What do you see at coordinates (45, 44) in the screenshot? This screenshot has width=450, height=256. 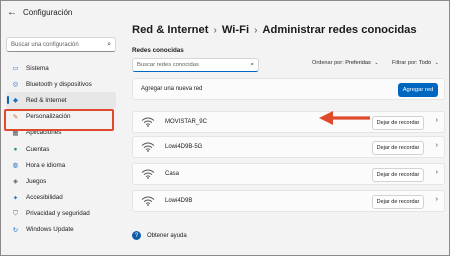 I see `settings-search-placeholder: Buscar una configuración` at bounding box center [45, 44].